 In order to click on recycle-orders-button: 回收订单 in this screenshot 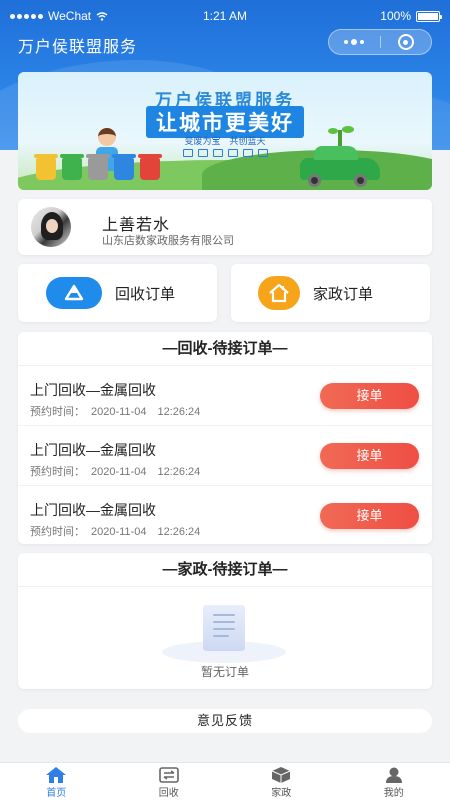, I will do `click(117, 293)`.